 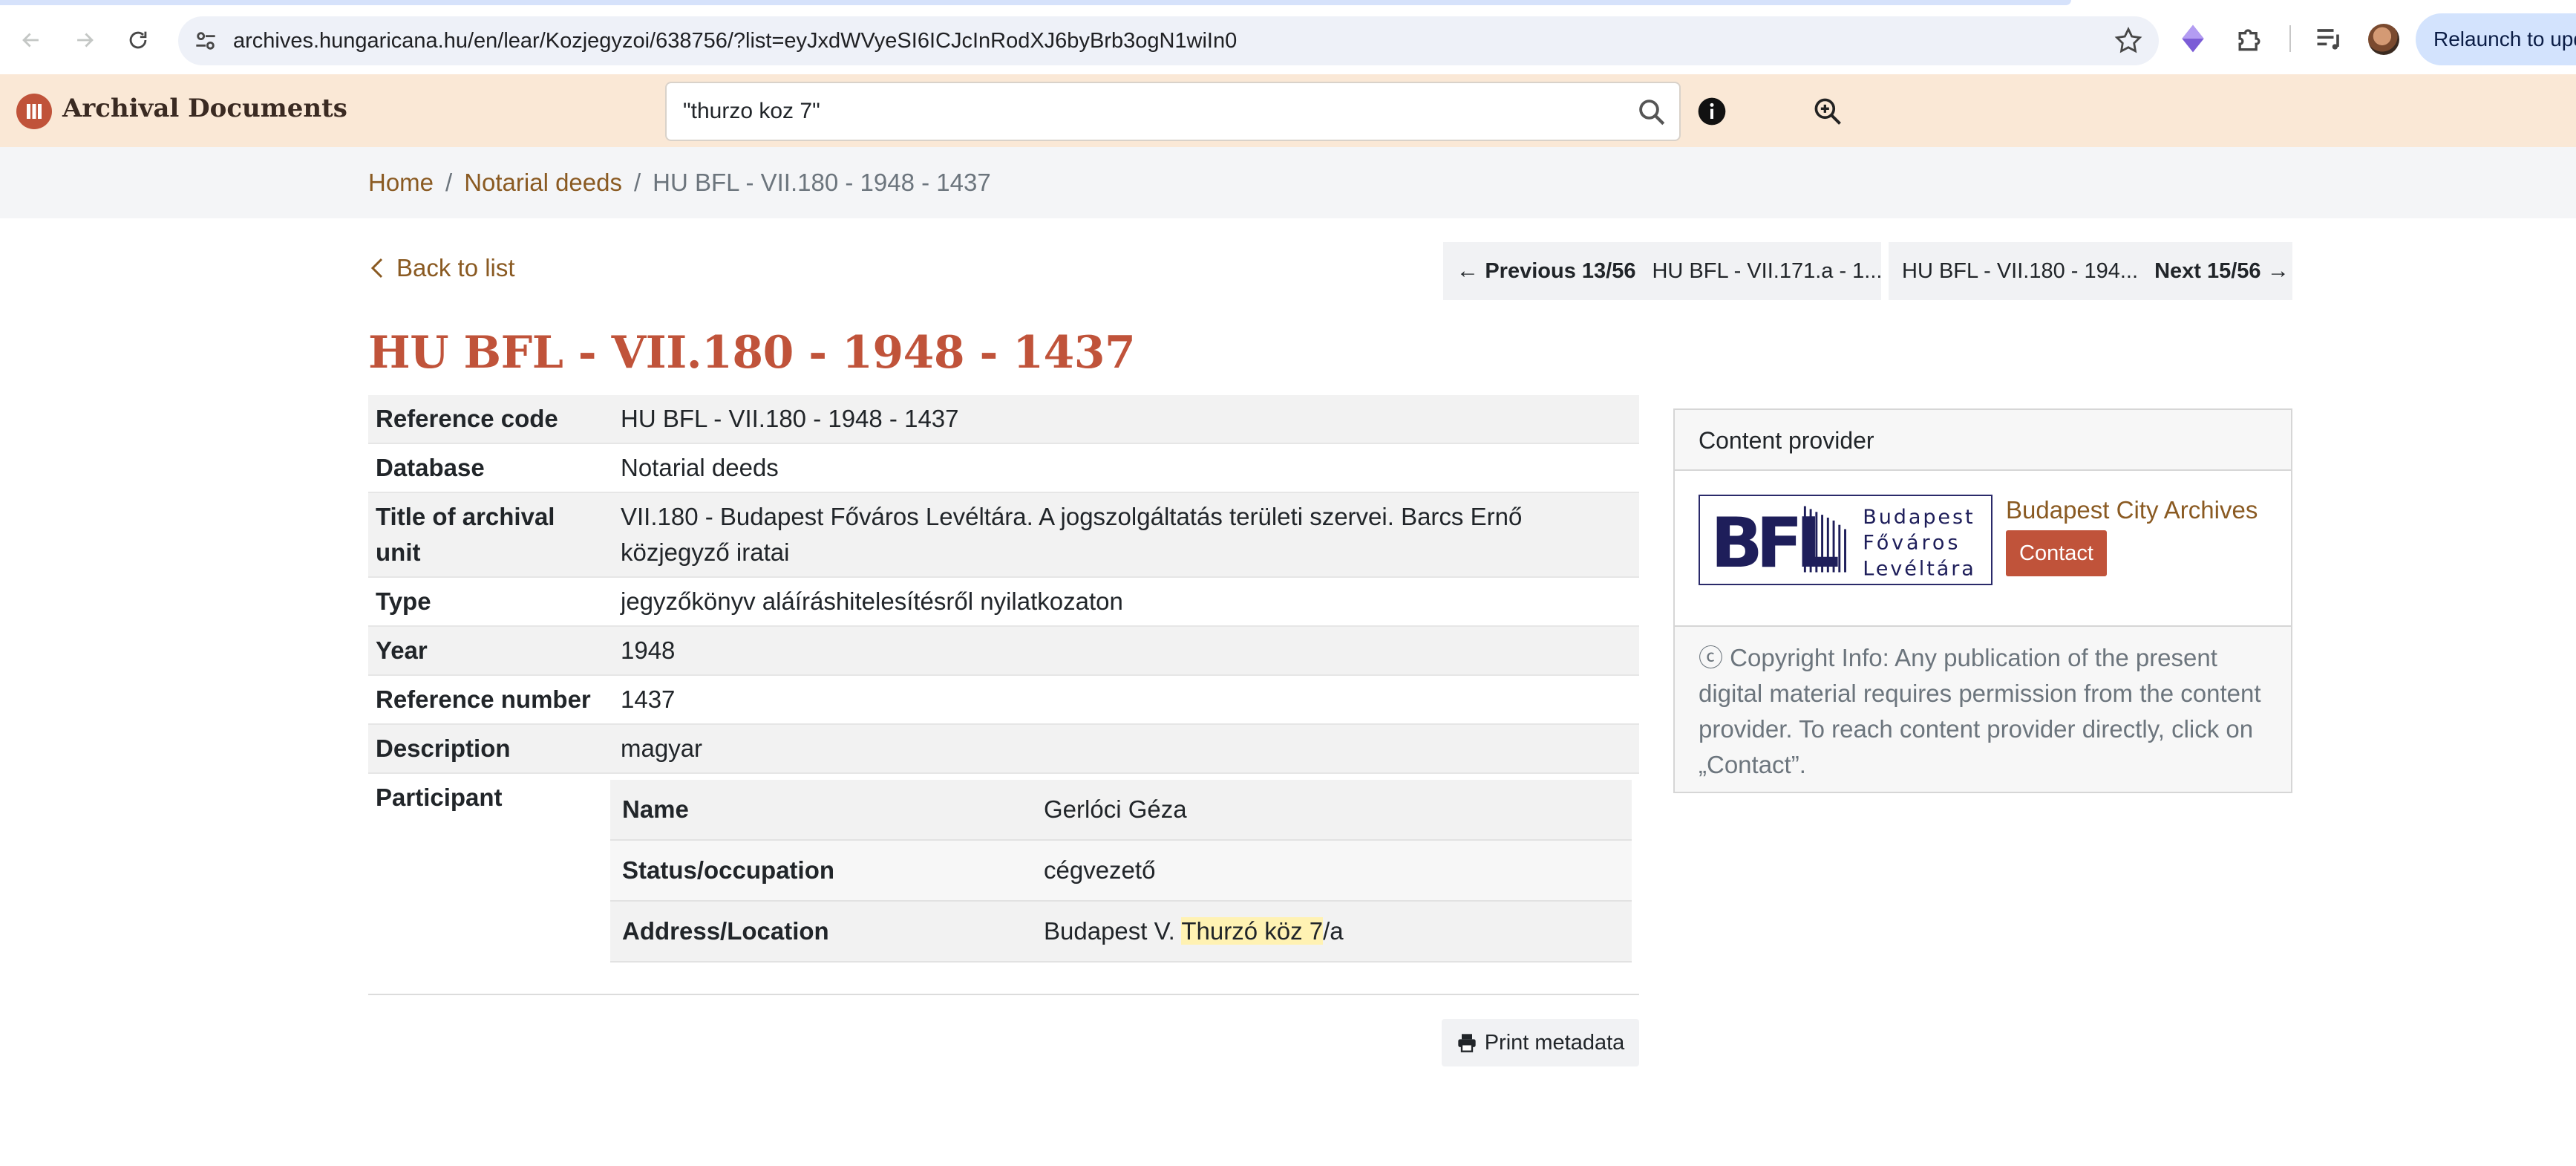 I want to click on media-queue-icon, so click(x=2329, y=38).